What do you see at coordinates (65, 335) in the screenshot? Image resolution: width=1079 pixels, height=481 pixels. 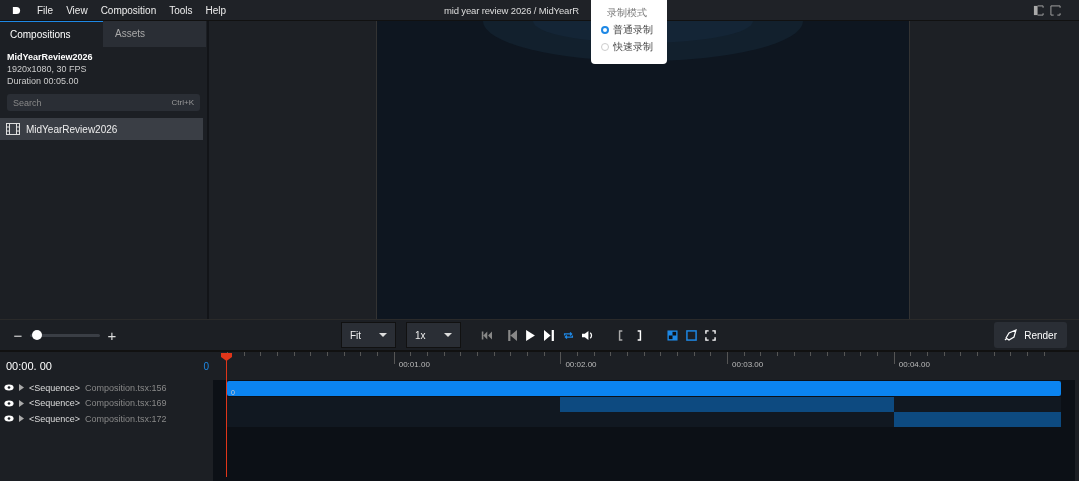 I see `zoom-slider` at bounding box center [65, 335].